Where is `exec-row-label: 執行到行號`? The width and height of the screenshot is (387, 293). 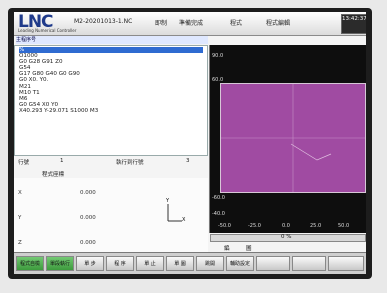 exec-row-label: 執行到行號 is located at coordinates (130, 163).